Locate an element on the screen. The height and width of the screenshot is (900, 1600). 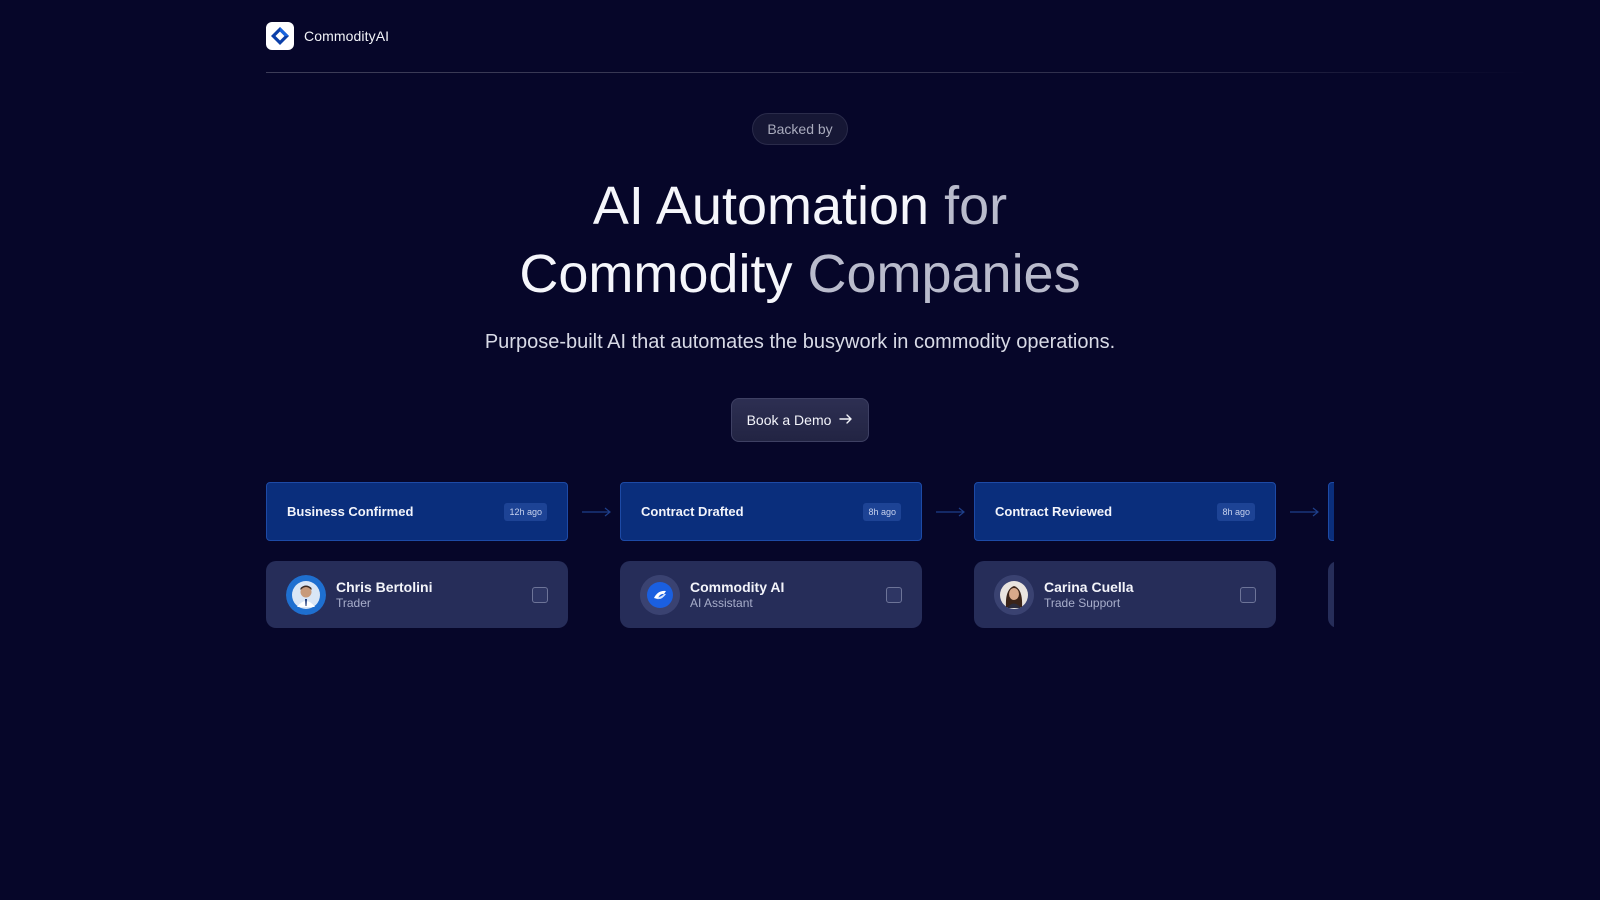
hero-title-dim-1: for is located at coordinates (968, 206).